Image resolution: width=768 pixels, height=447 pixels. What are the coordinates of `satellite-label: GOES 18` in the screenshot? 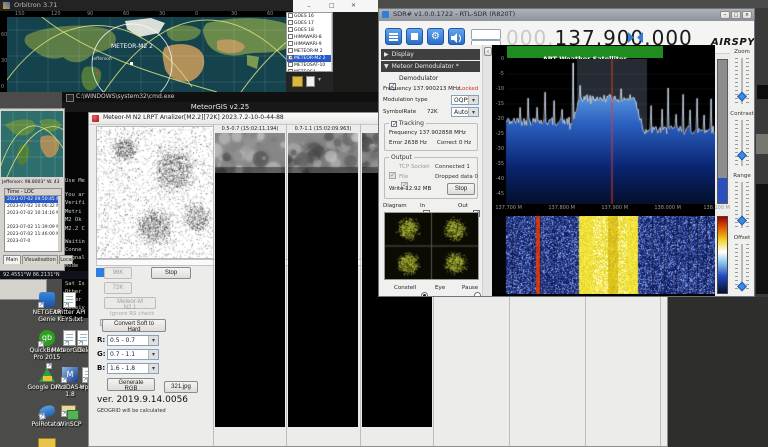 It's located at (304, 30).